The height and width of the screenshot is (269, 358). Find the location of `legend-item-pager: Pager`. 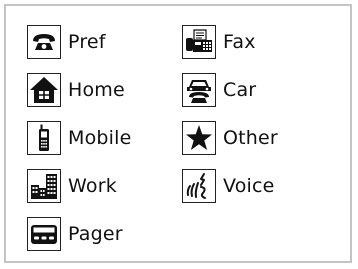

legend-item-pager: Pager is located at coordinates (75, 234).